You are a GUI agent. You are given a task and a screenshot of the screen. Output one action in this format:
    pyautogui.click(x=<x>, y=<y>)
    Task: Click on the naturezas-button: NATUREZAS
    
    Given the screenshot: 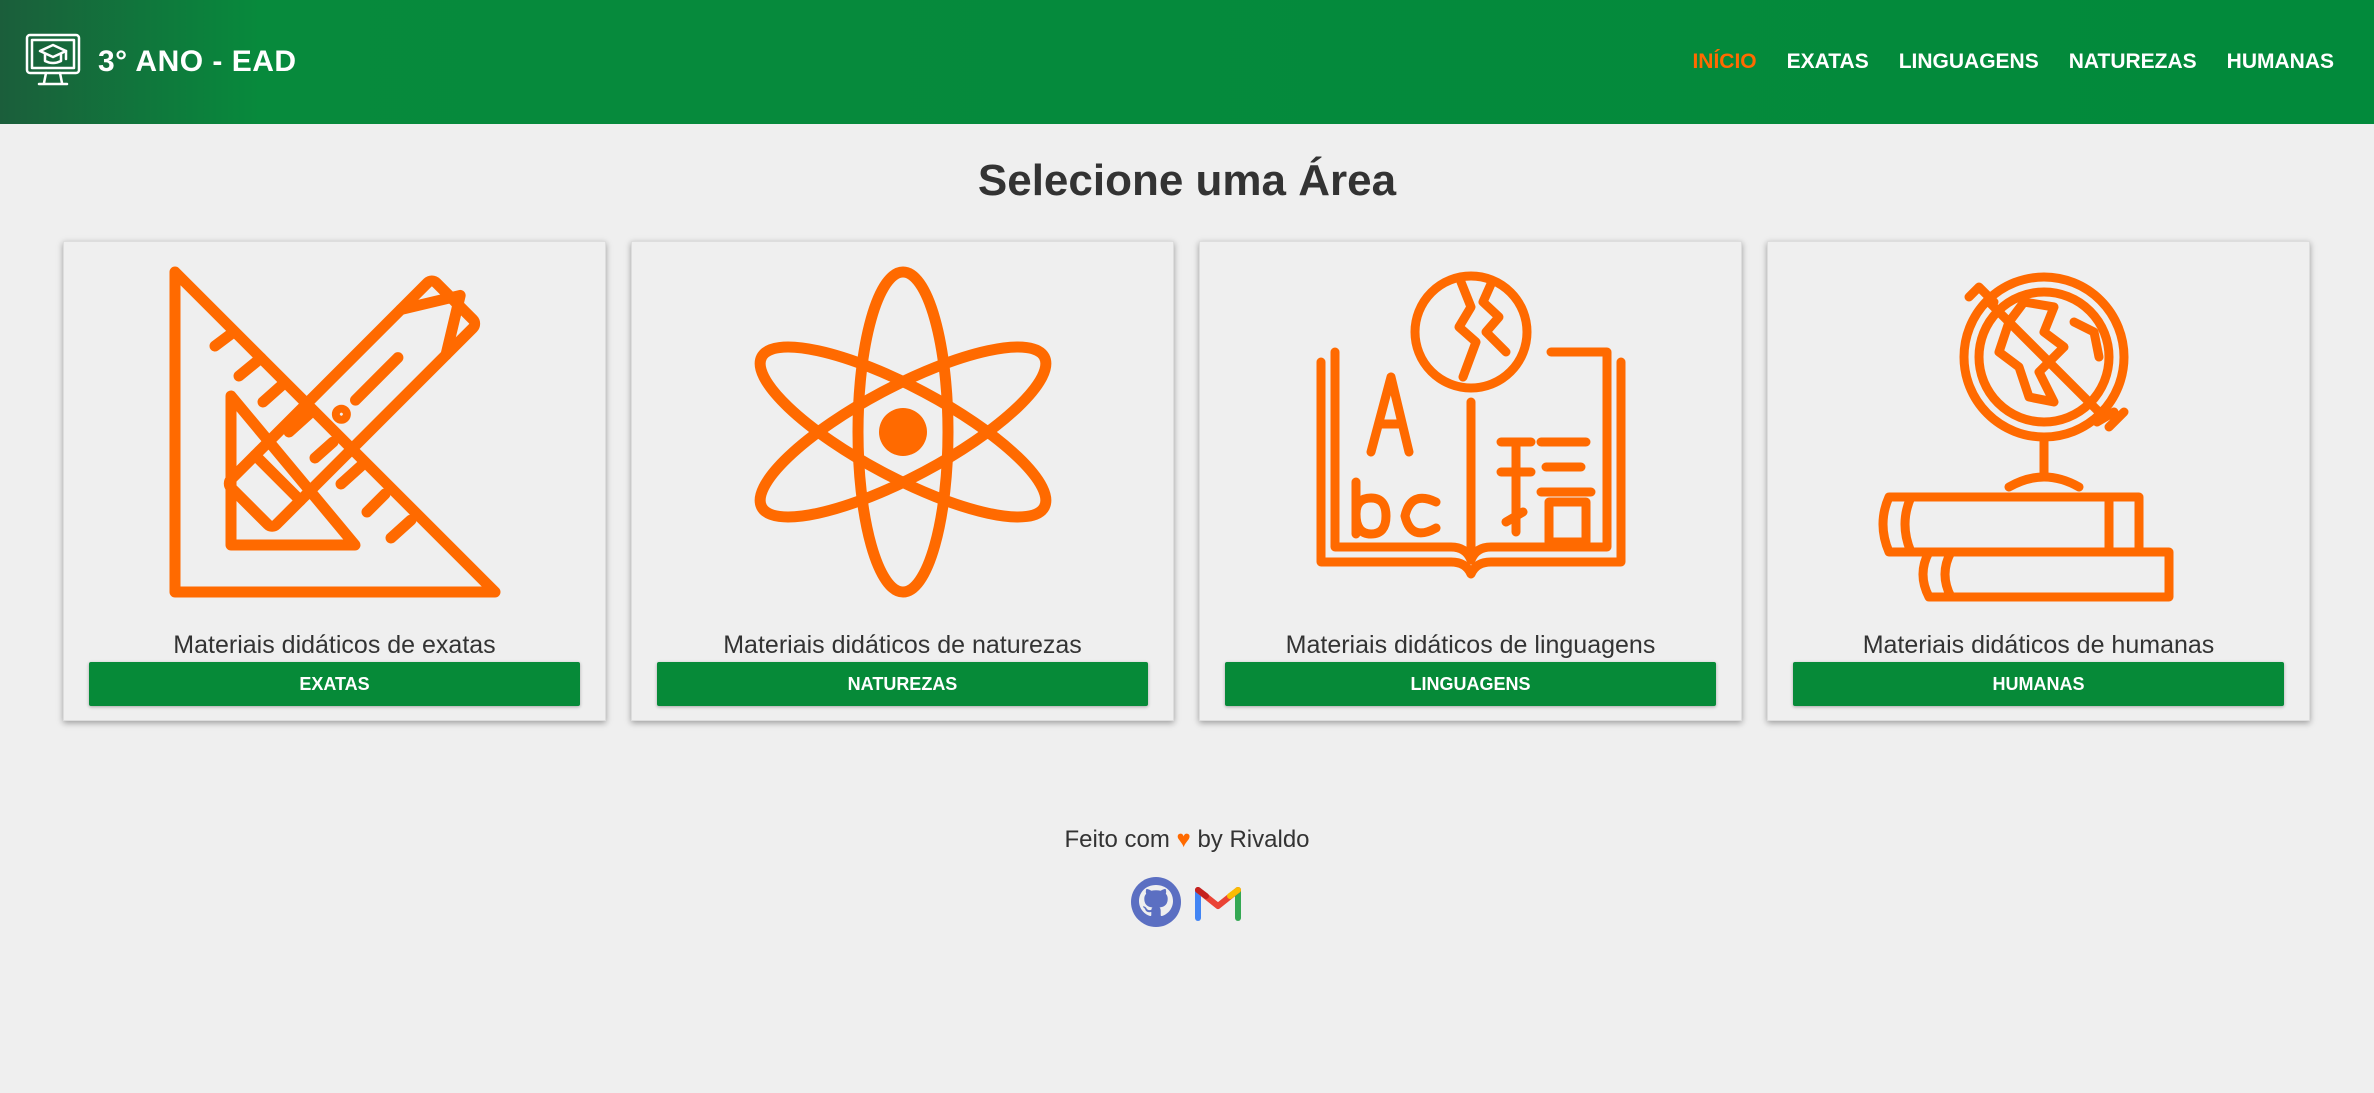 What is the action you would take?
    pyautogui.click(x=902, y=684)
    